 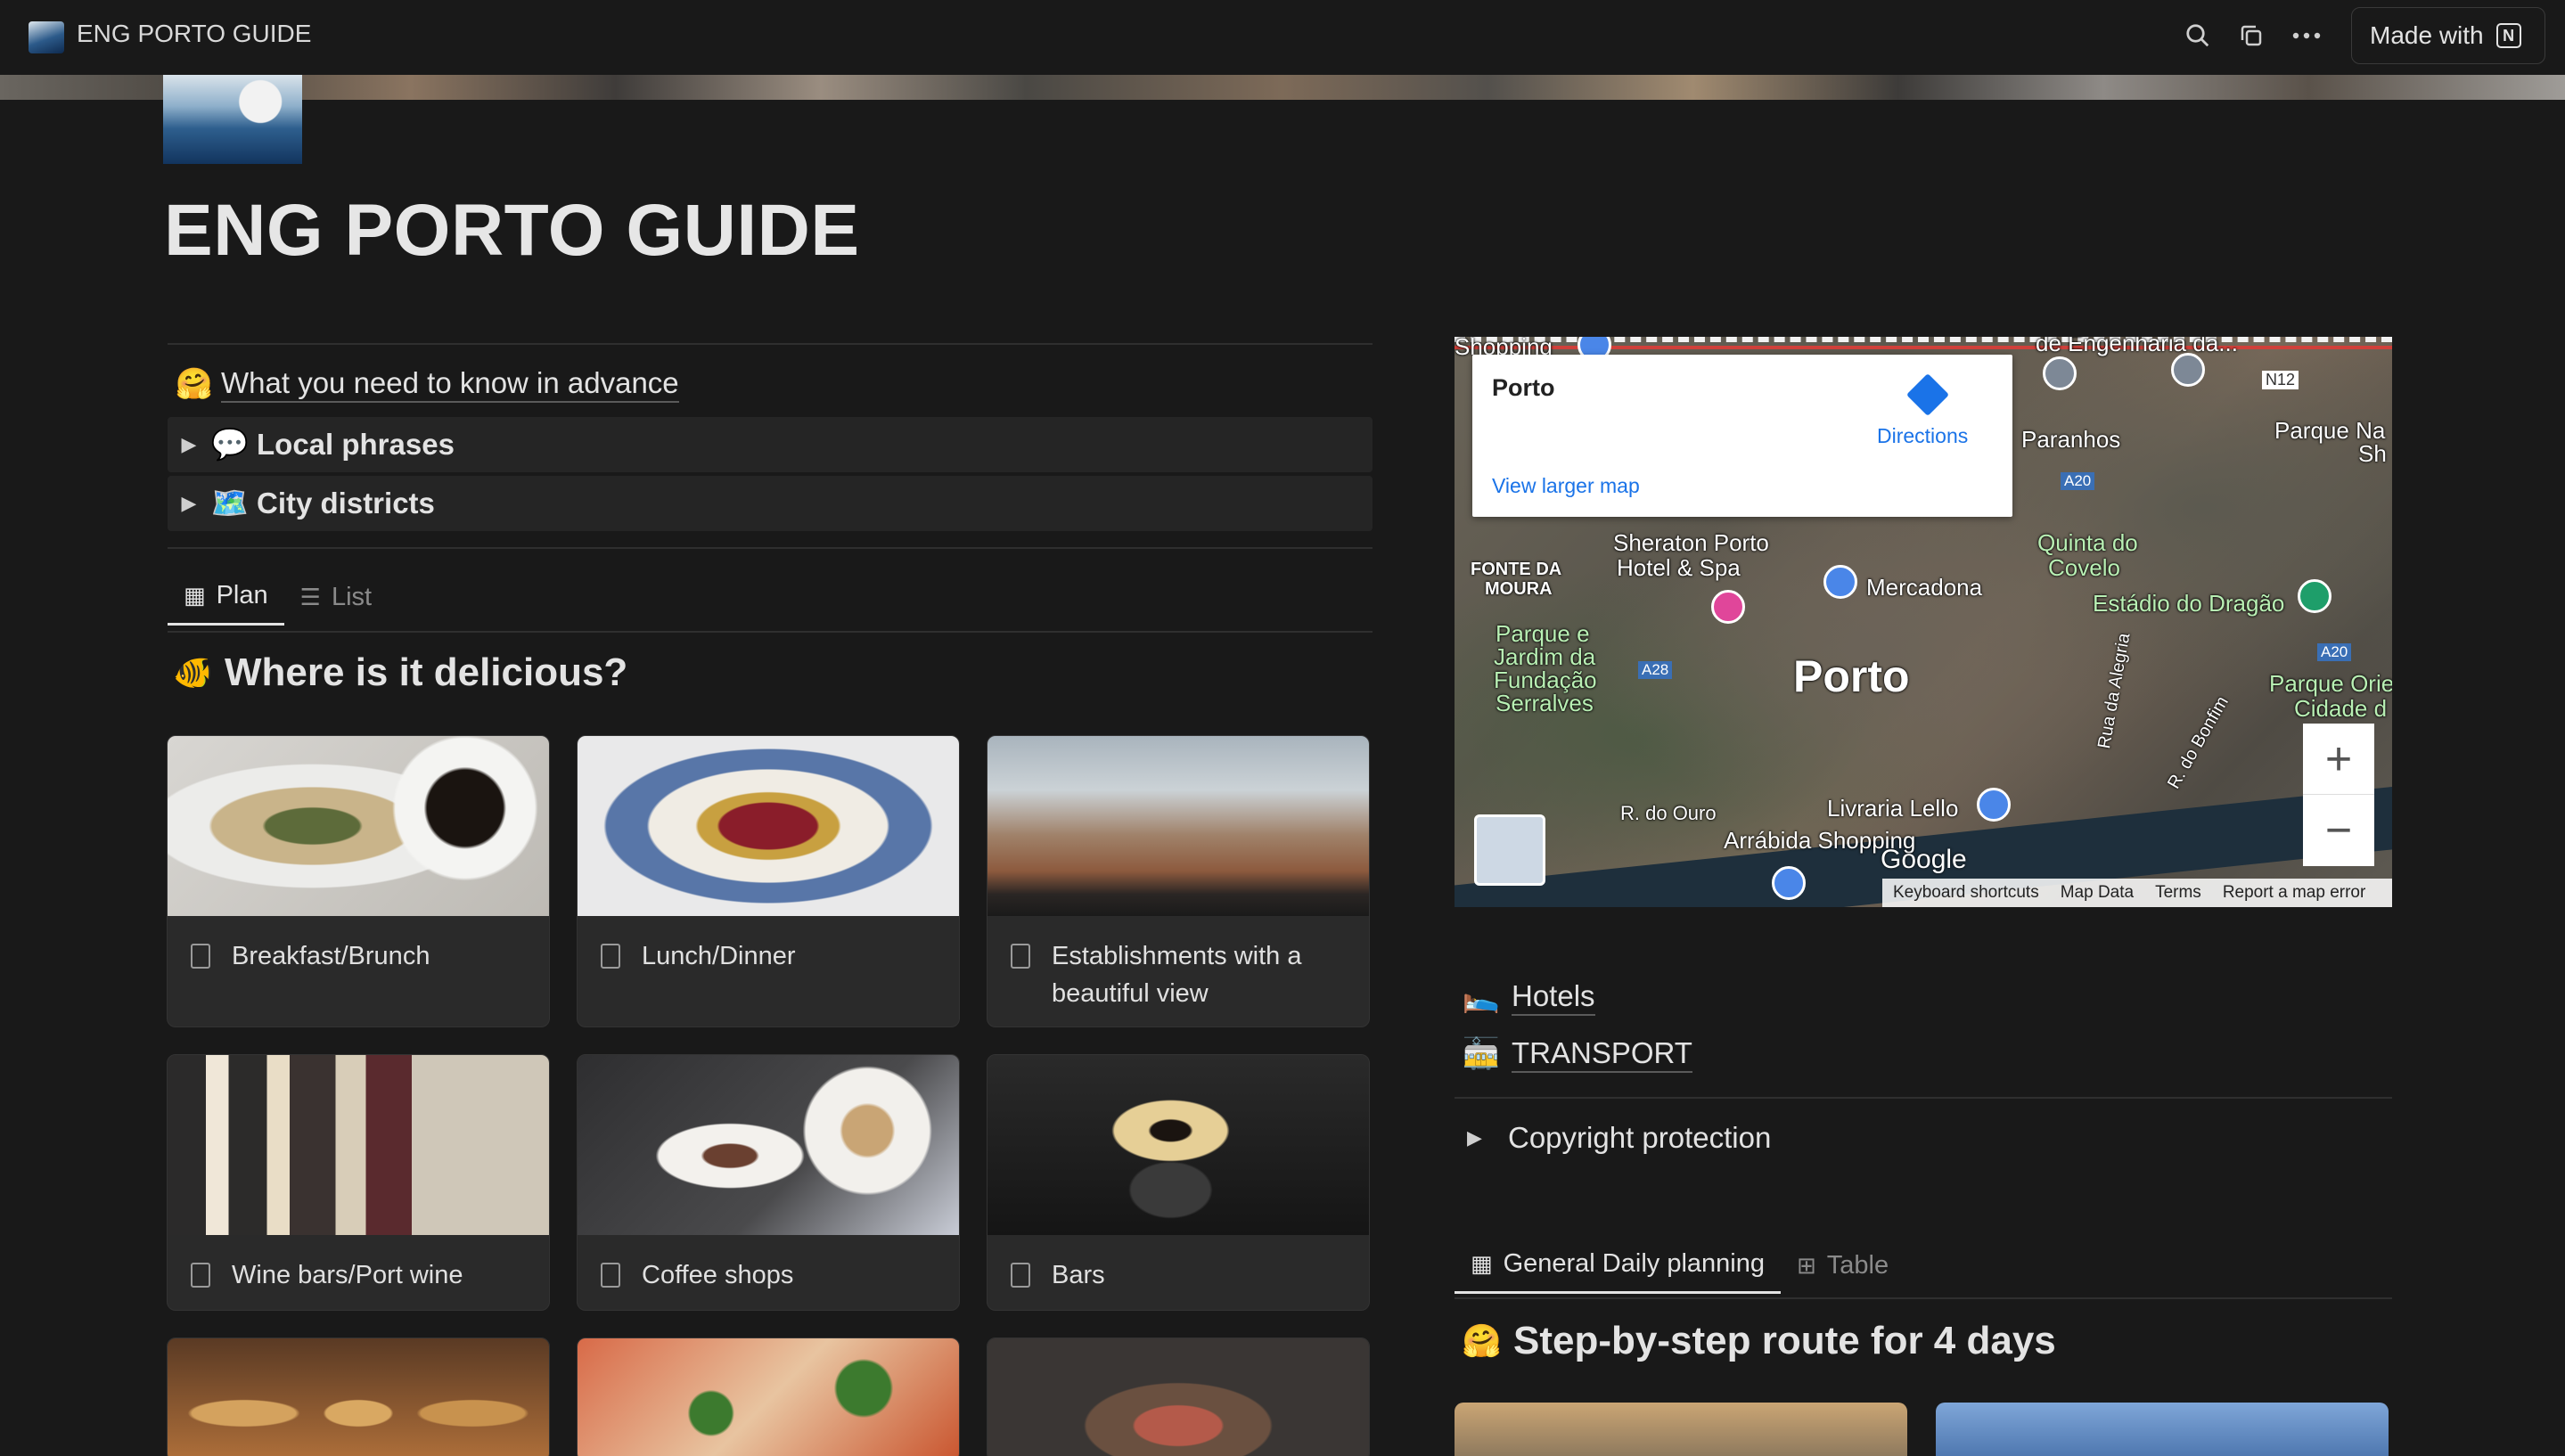 I want to click on map-label: A20, so click(x=2078, y=481).